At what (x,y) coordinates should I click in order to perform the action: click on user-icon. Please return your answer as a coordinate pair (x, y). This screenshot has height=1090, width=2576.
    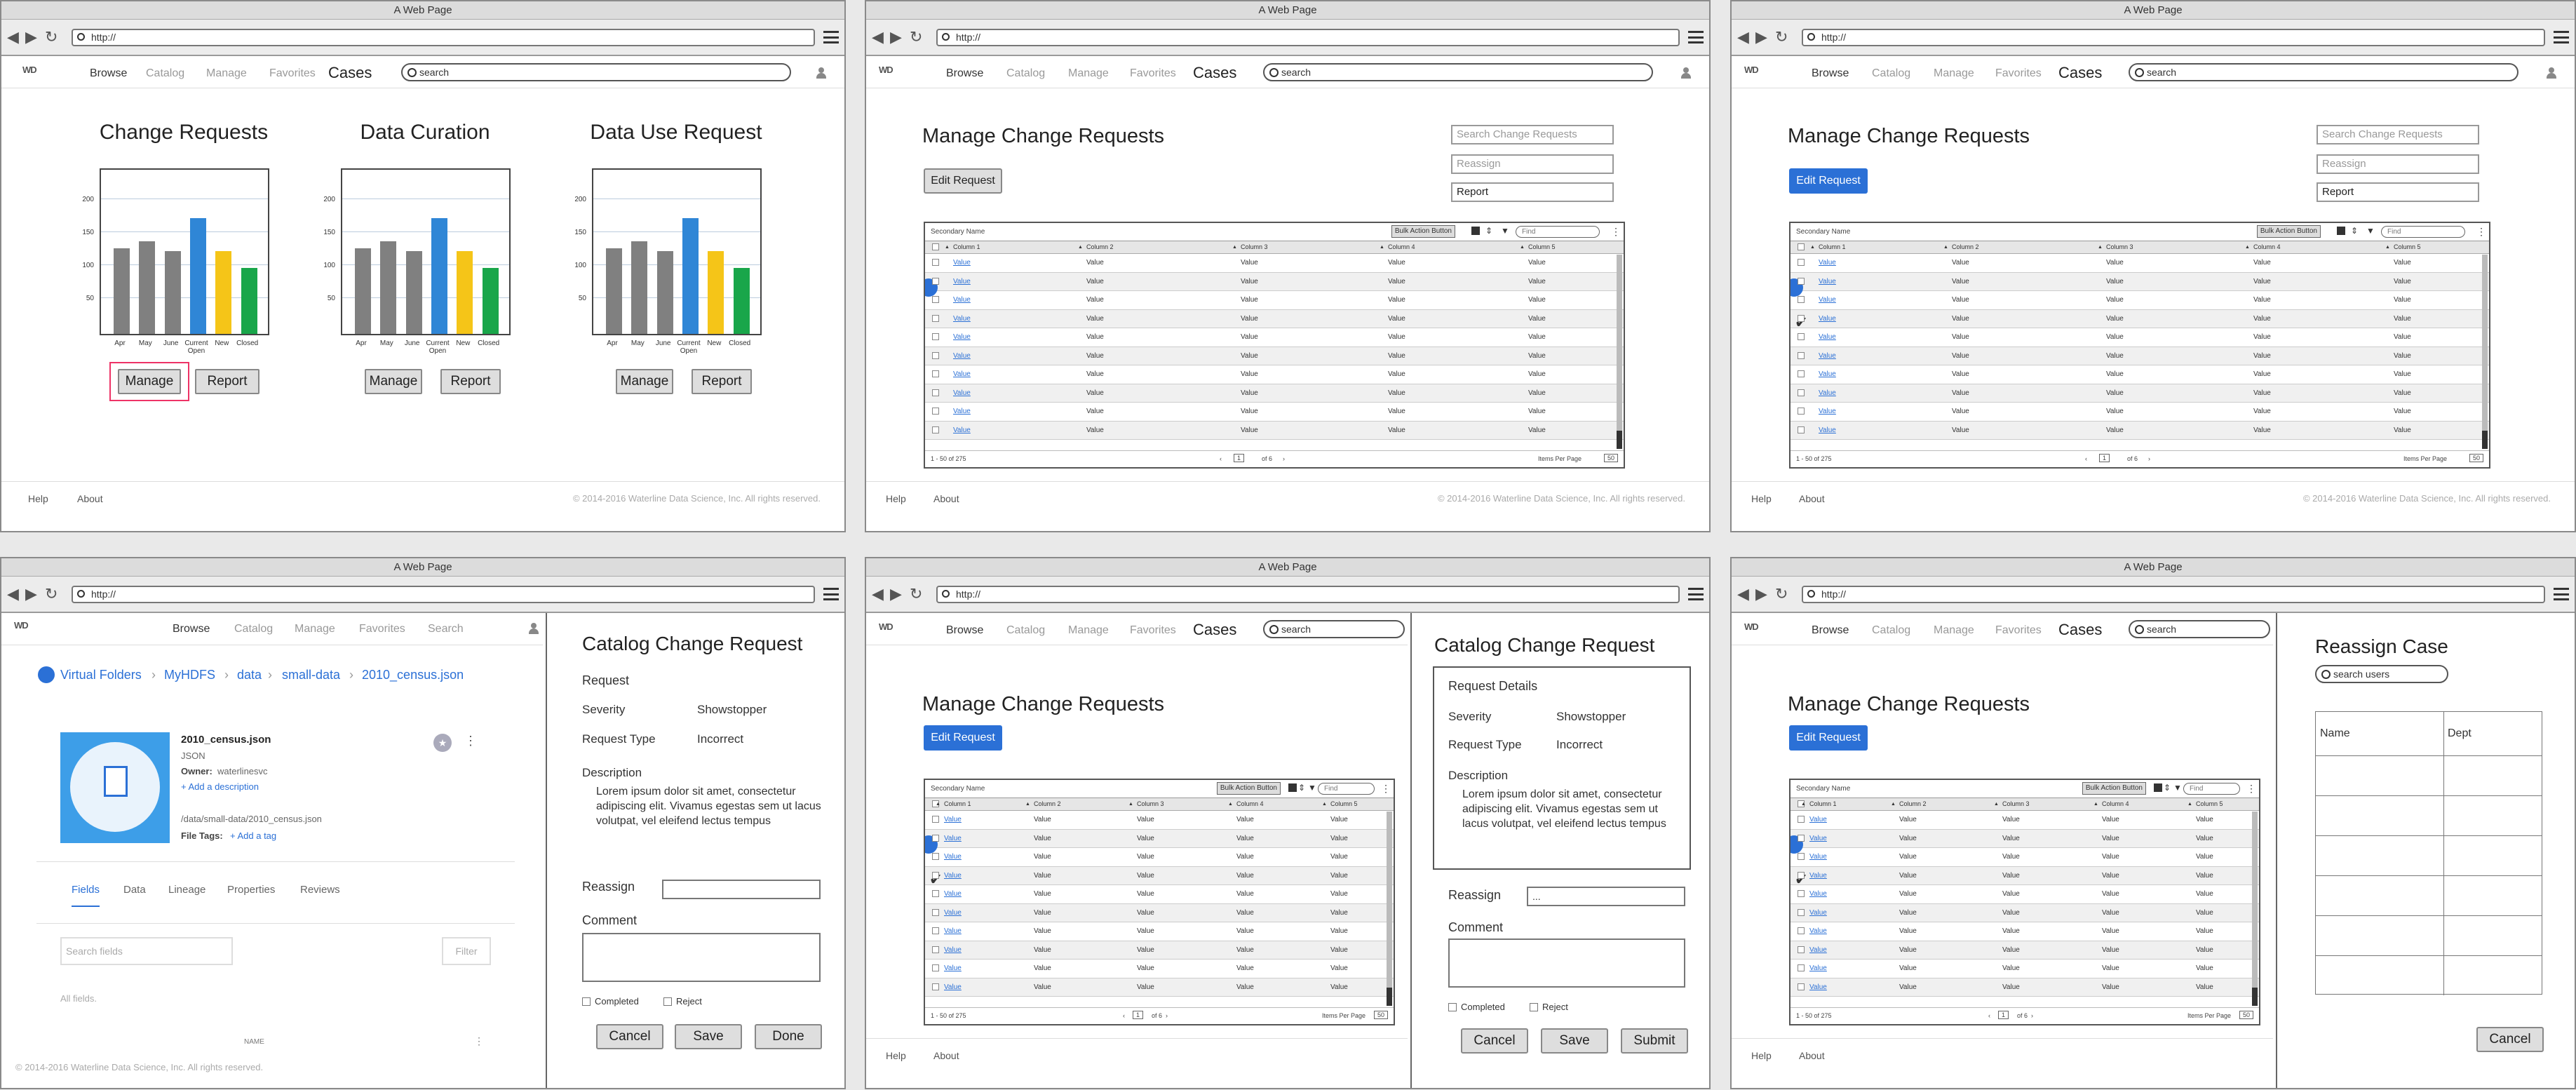
    Looking at the image, I should click on (2551, 73).